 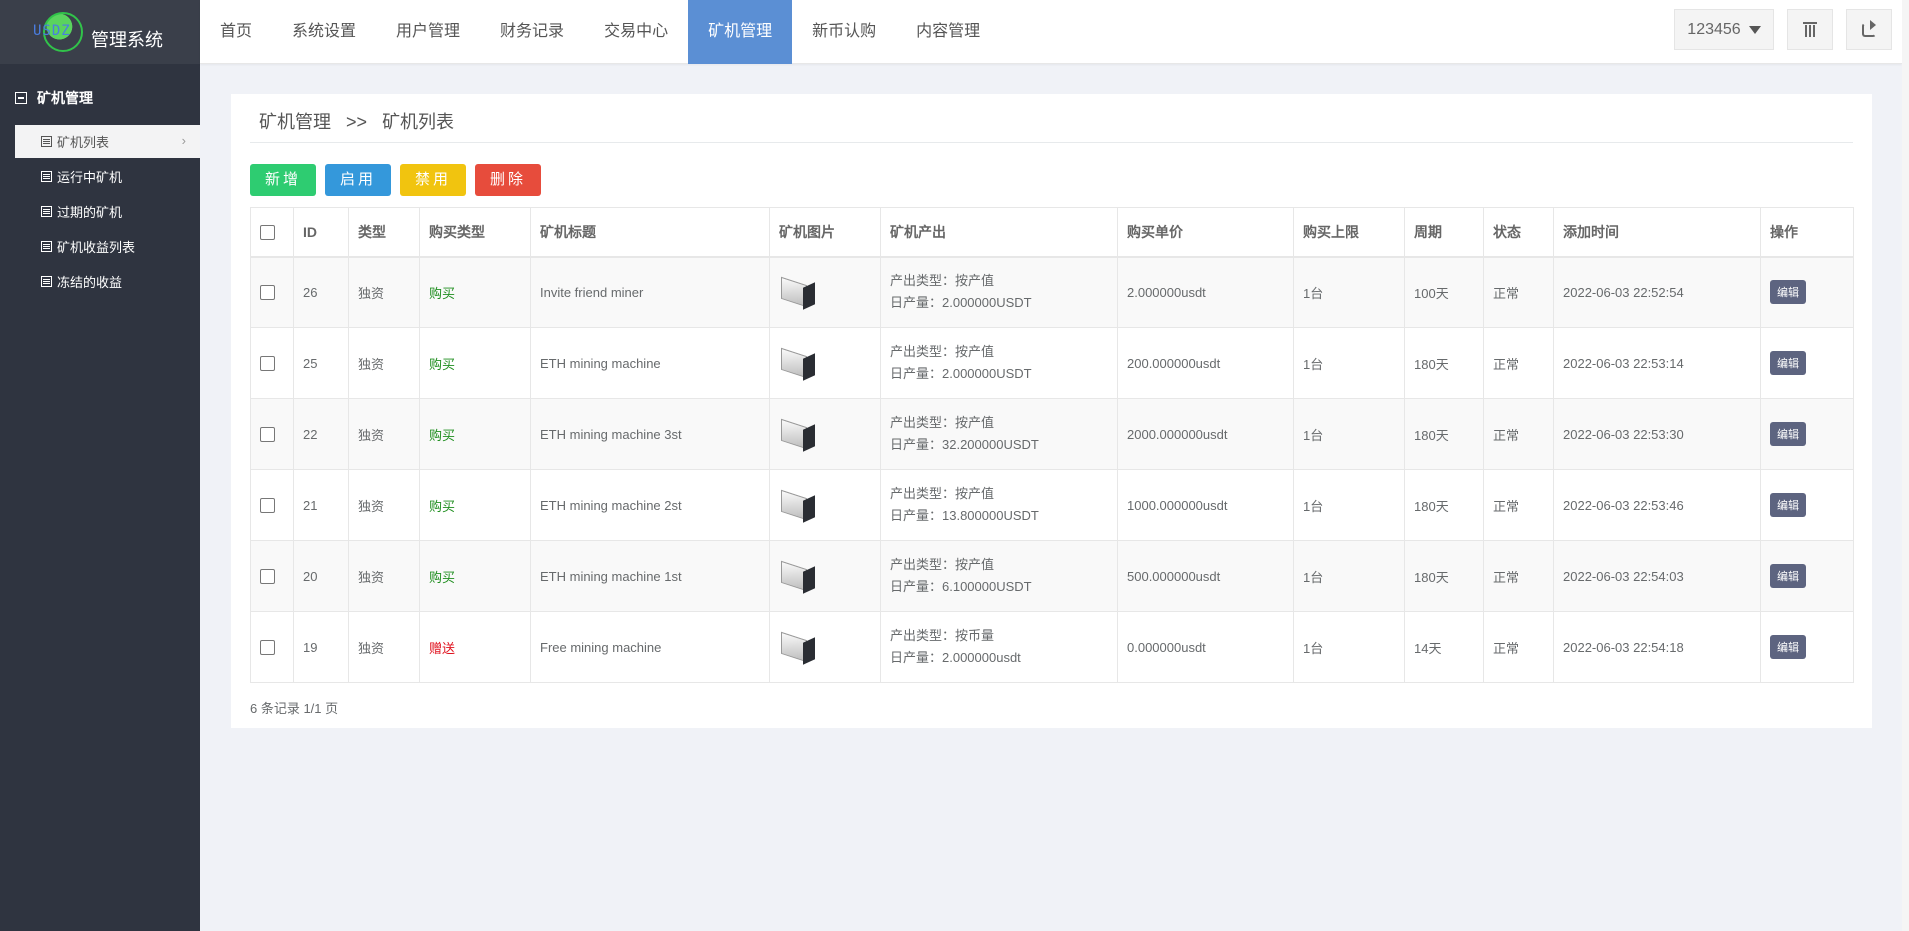 I want to click on user-dropdown: 123456, so click(x=1724, y=29).